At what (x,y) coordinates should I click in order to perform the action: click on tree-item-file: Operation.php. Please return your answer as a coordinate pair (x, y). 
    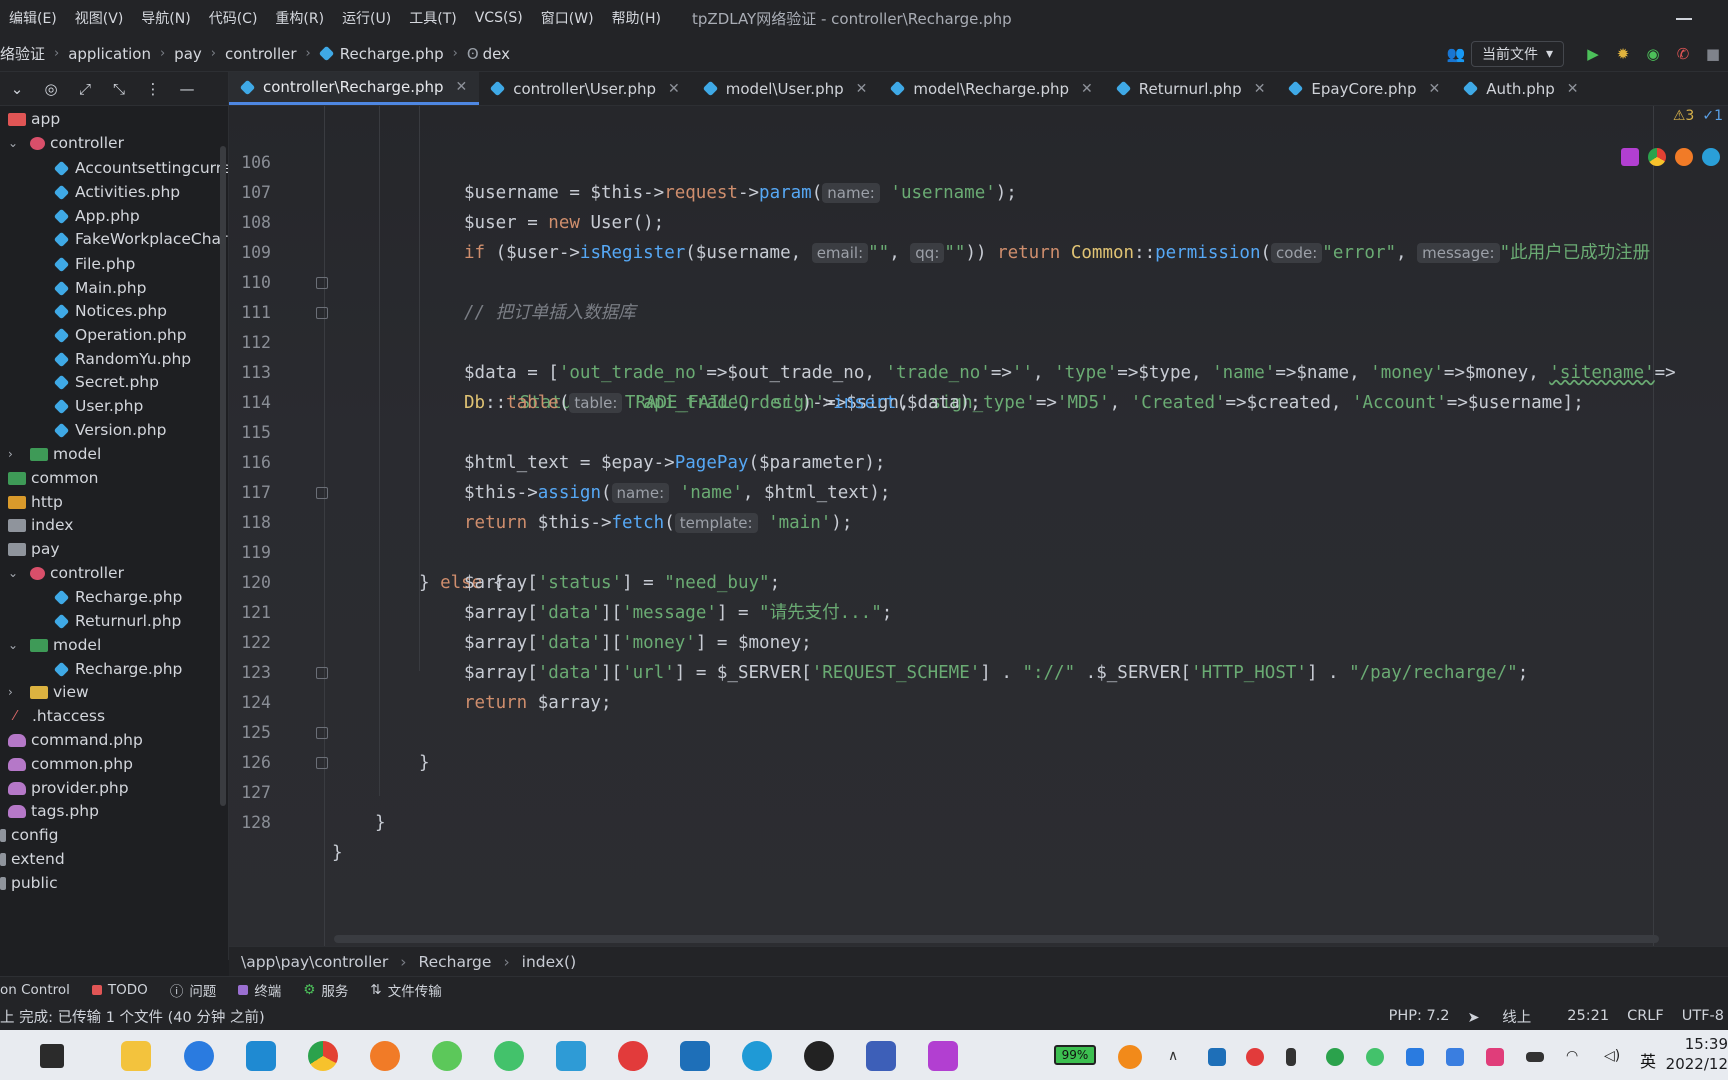
    Looking at the image, I should click on (120, 335).